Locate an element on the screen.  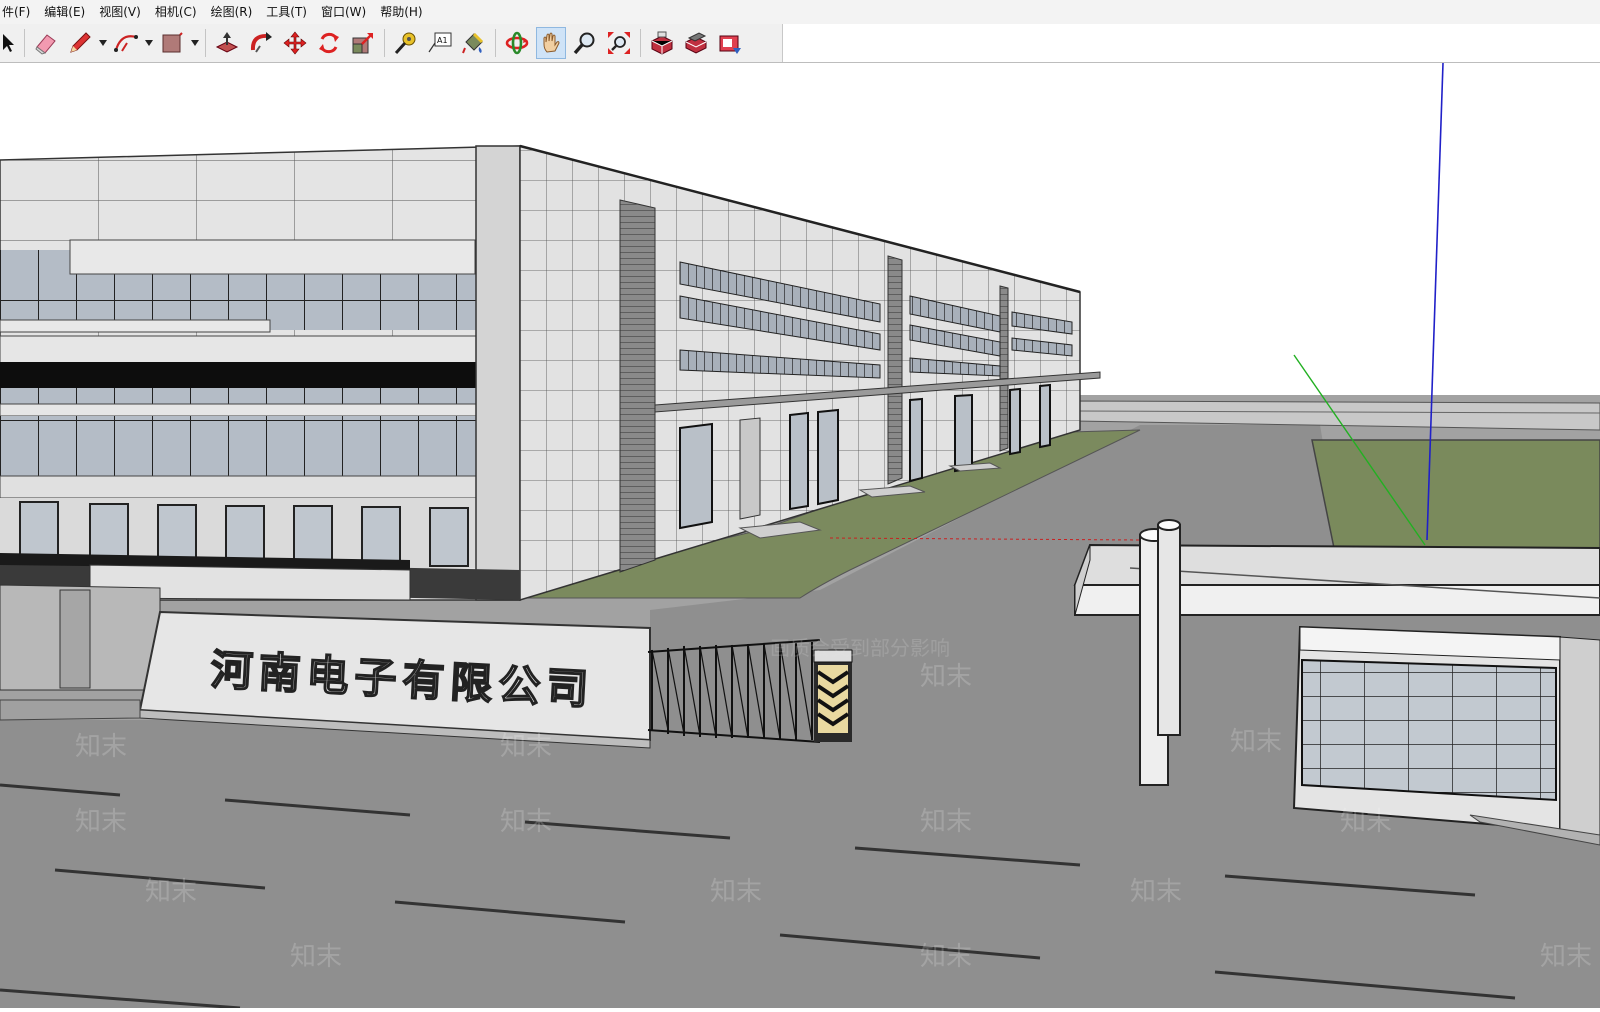
push-pull-icon is located at coordinates (227, 42).